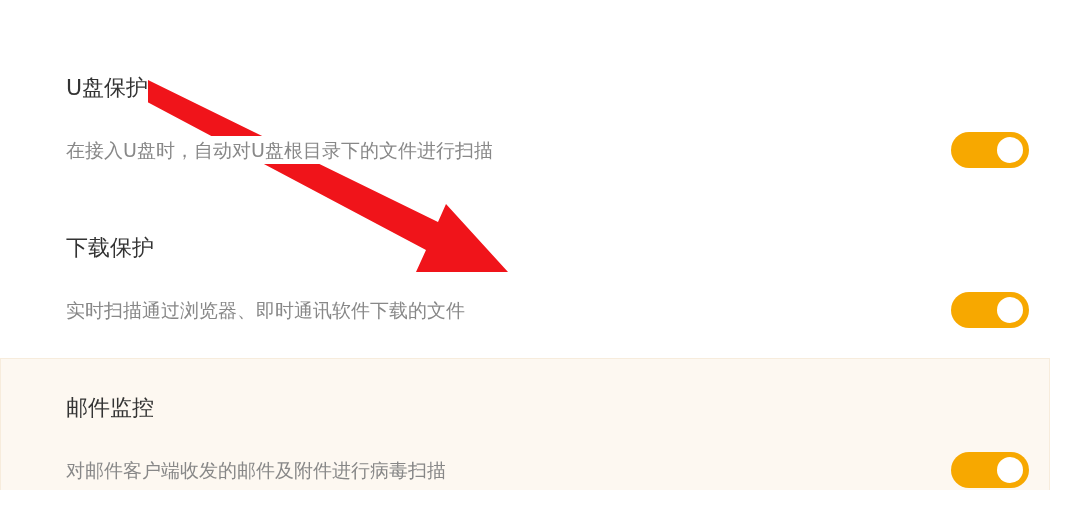  What do you see at coordinates (279, 149) in the screenshot?
I see `setting-description: 在接入U盘时，自动对U盘根目录下的文件进行扫描` at bounding box center [279, 149].